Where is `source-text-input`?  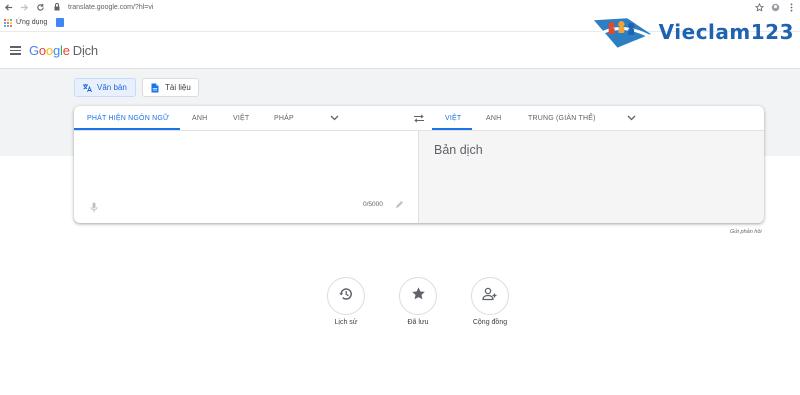
source-text-input is located at coordinates (246, 177).